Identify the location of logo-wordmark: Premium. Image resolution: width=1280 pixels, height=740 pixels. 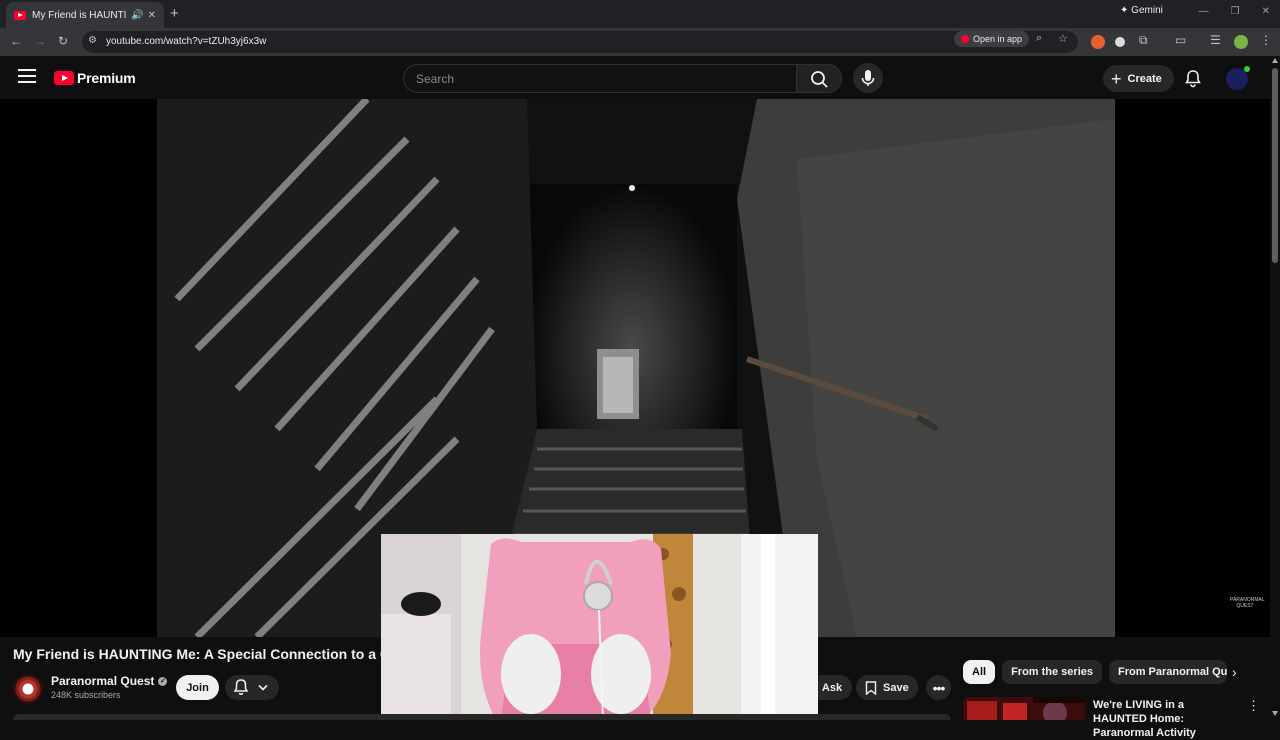
(106, 78).